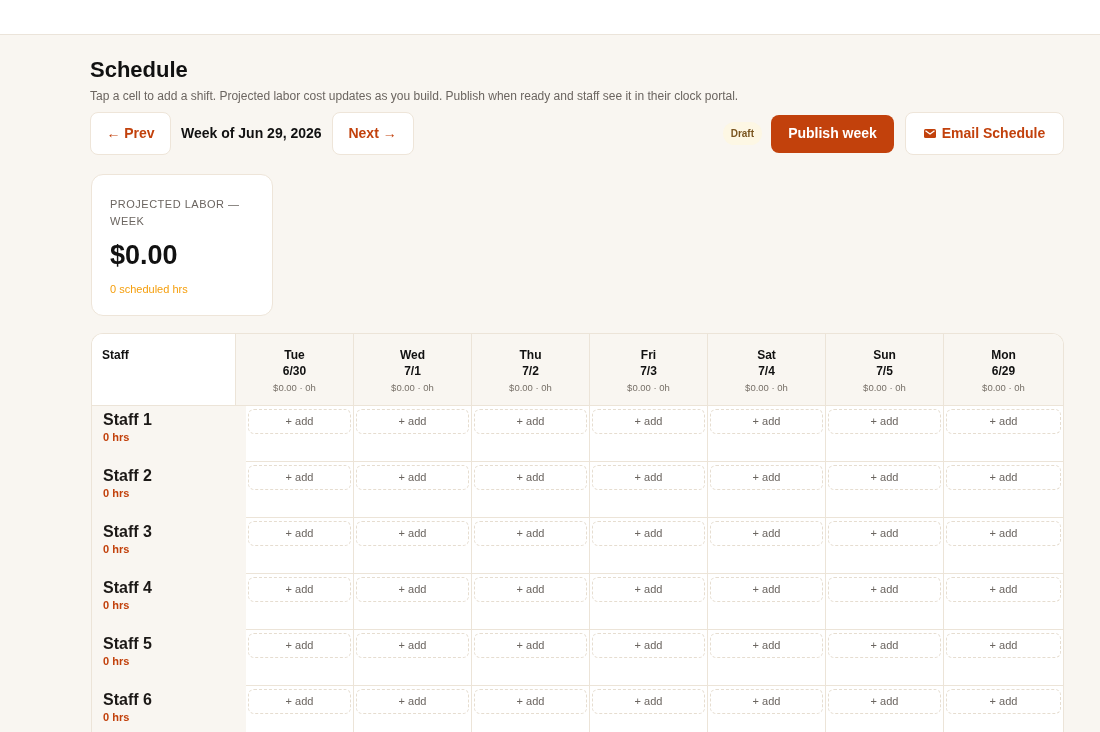 The width and height of the screenshot is (1100, 732). I want to click on day-date: 7/1, so click(412, 371).